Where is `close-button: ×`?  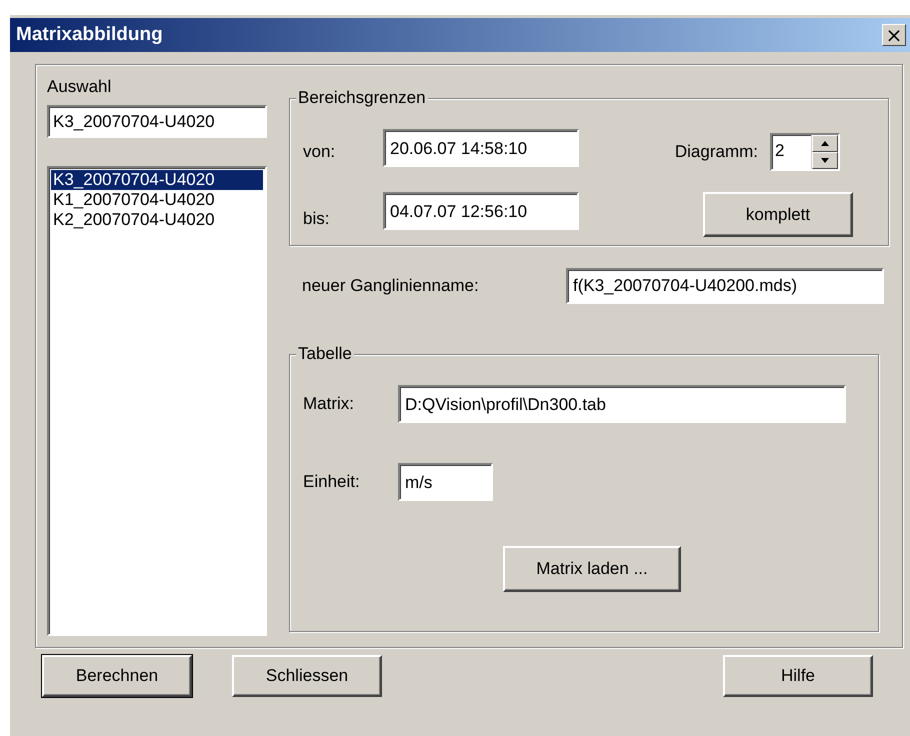 close-button: × is located at coordinates (894, 35).